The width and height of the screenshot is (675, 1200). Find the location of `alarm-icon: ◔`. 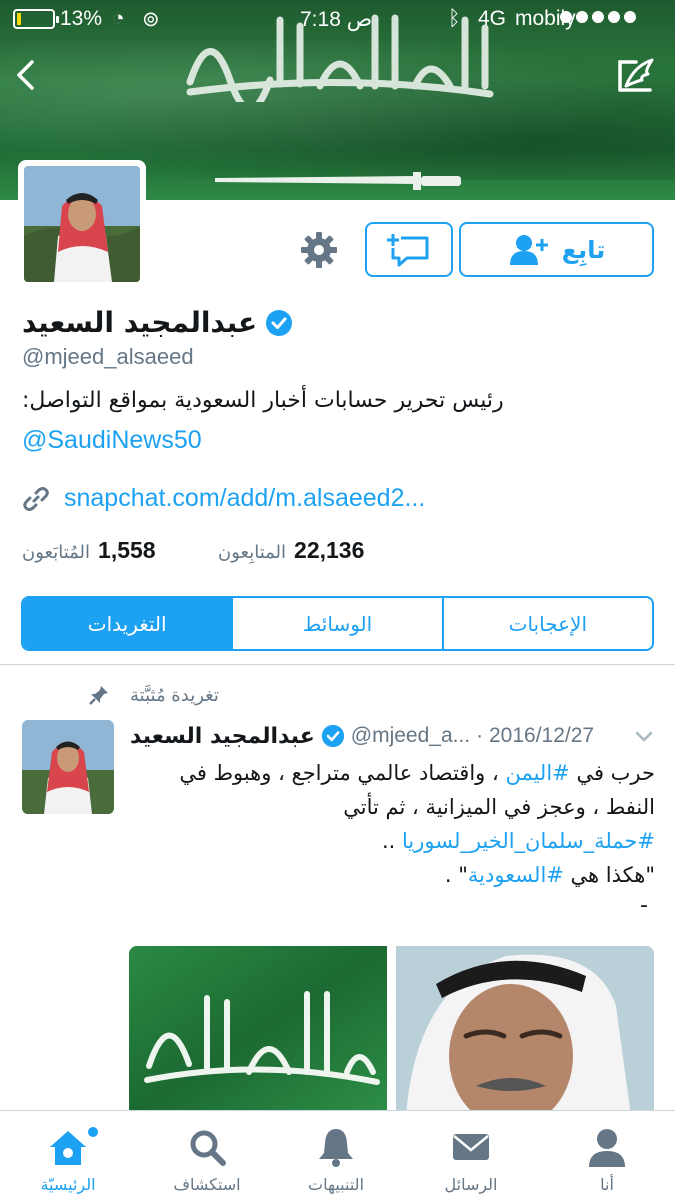

alarm-icon: ◔ is located at coordinates (118, 18).